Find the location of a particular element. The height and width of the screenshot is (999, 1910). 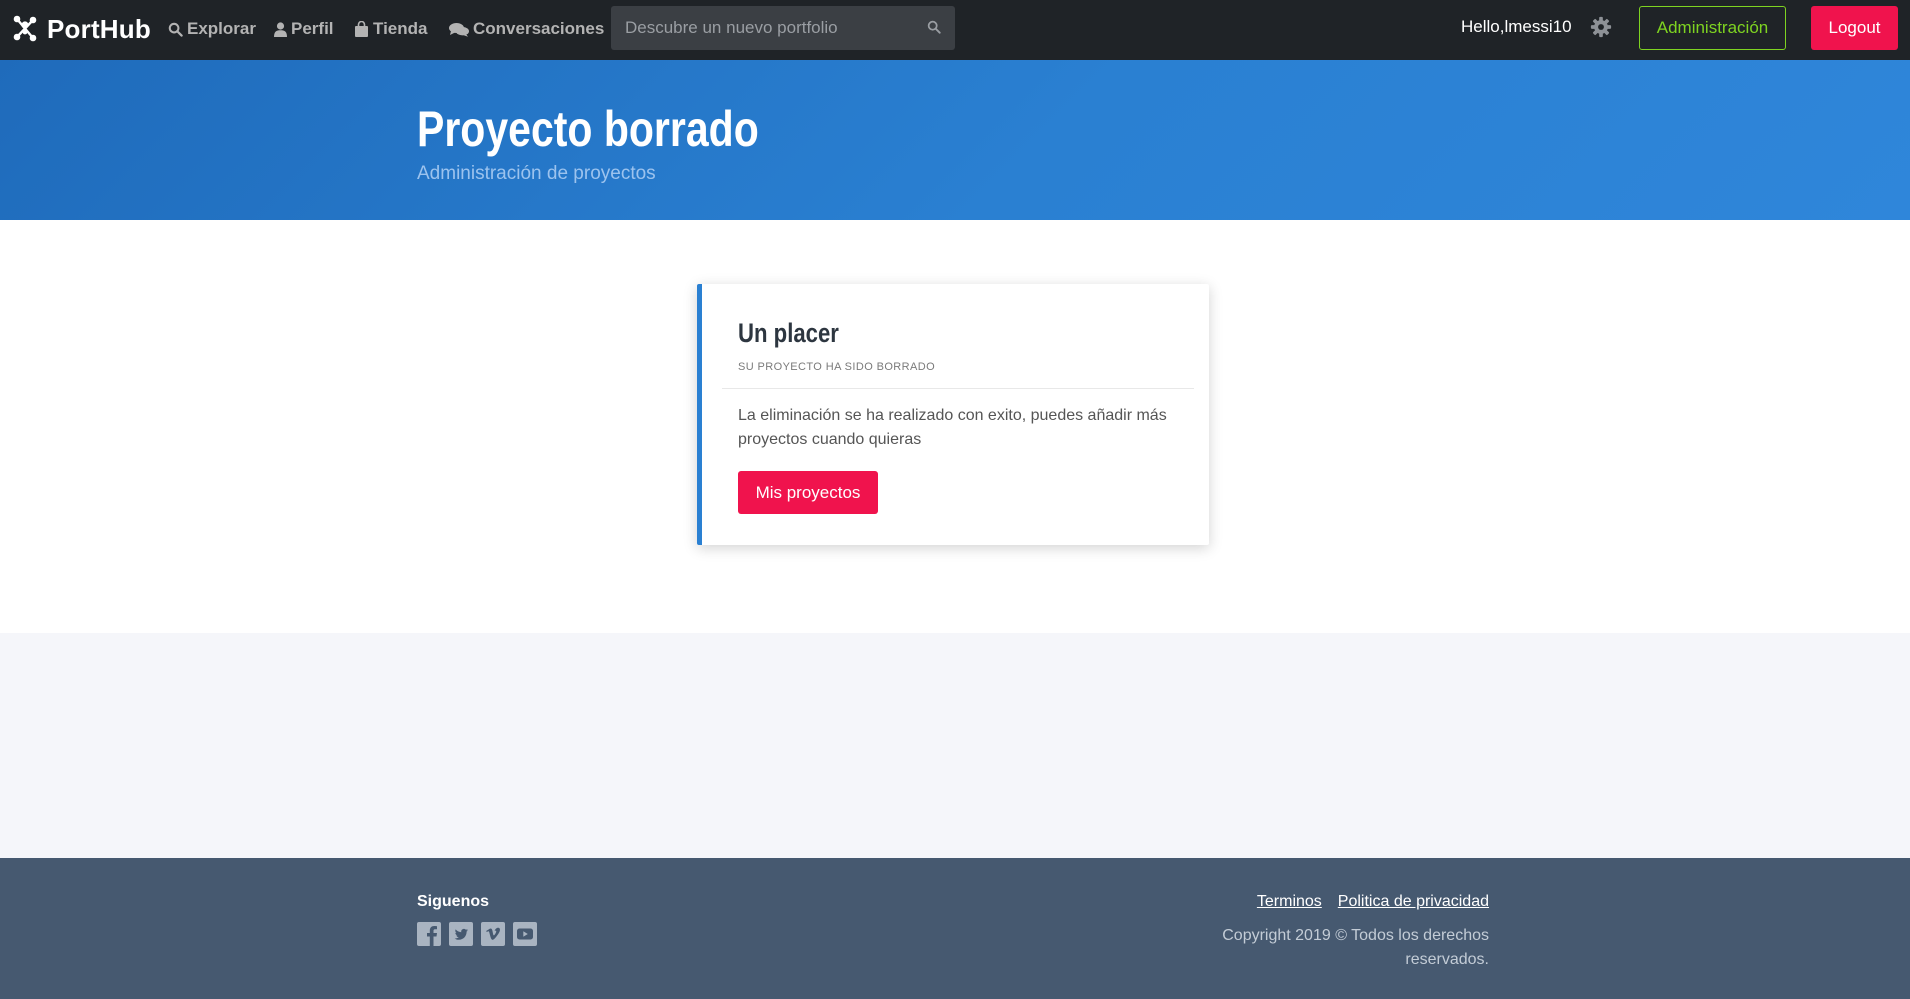

nav-tienda-label: Tienda is located at coordinates (400, 28).